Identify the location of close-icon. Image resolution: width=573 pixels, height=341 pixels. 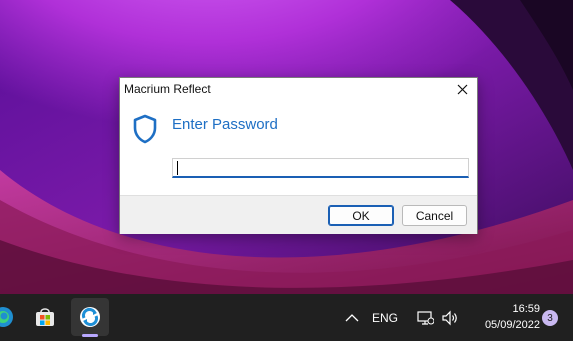
(462, 89).